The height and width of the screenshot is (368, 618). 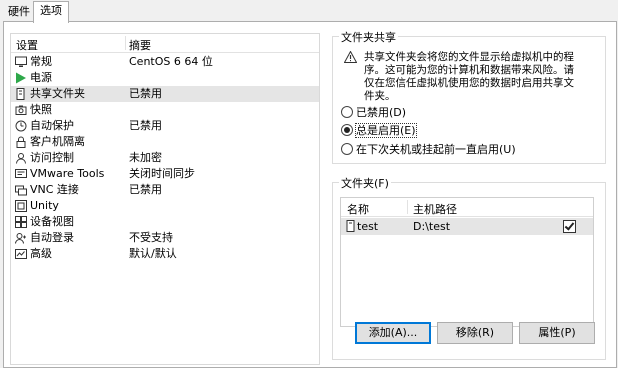 I want to click on settings-row-vmware-tools: VMware Tools 关闭时间同步, so click(x=165, y=174).